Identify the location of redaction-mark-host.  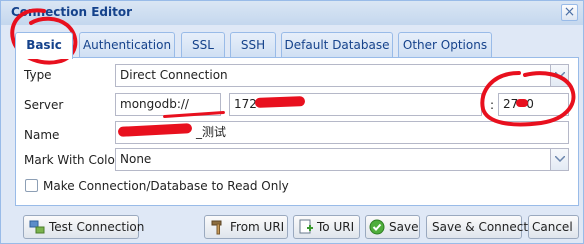
(280, 102).